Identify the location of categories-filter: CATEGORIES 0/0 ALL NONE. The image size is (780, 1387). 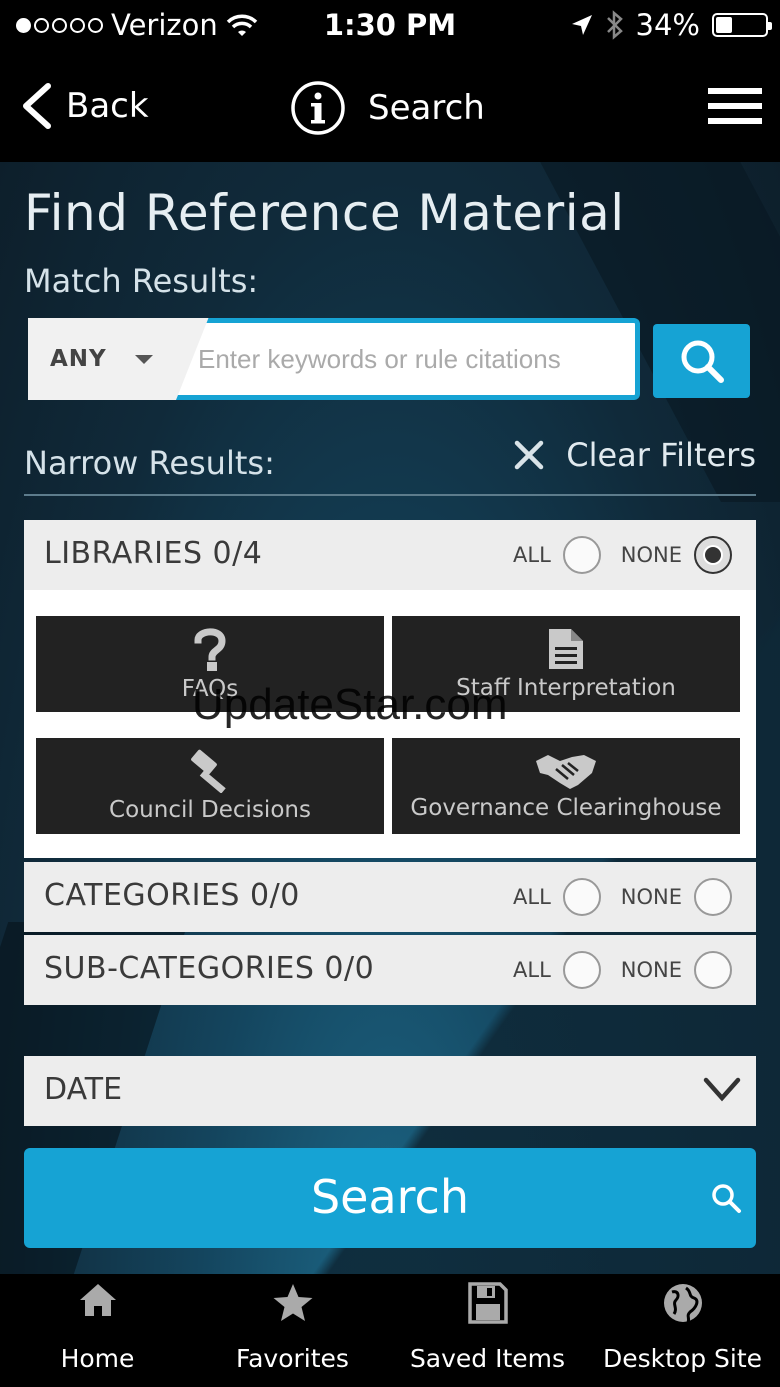
(390, 897).